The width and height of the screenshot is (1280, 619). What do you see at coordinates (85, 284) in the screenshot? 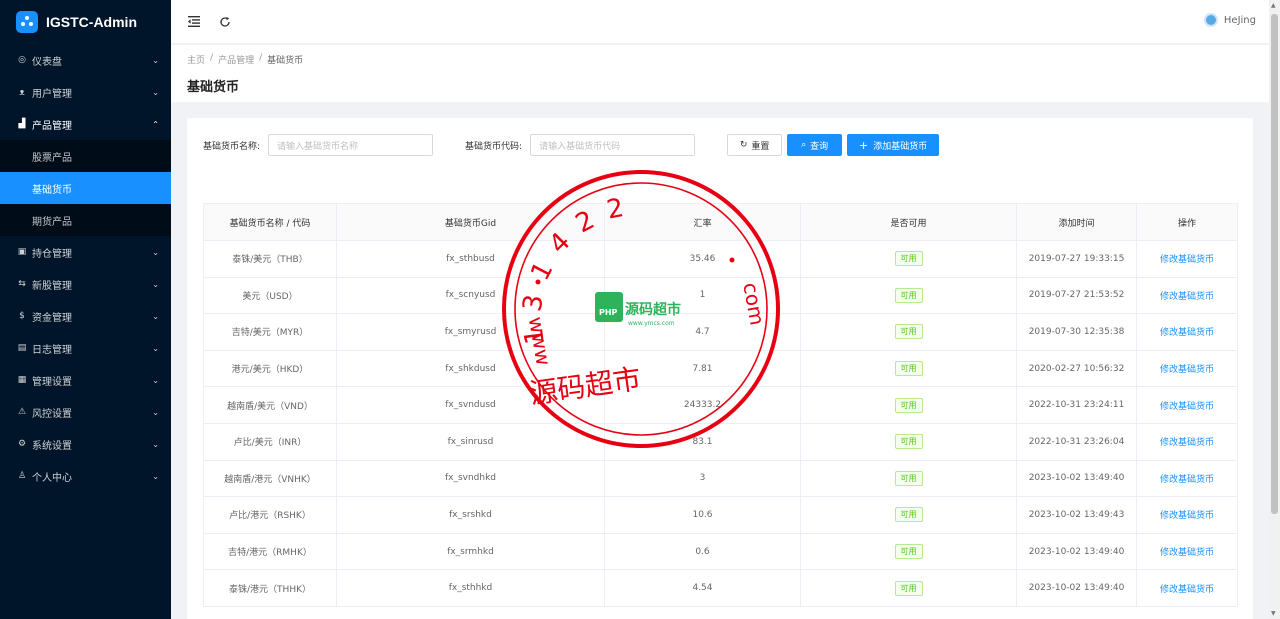
I see `sidebar-item-4: ⇆ 新股管理 ⌄` at bounding box center [85, 284].